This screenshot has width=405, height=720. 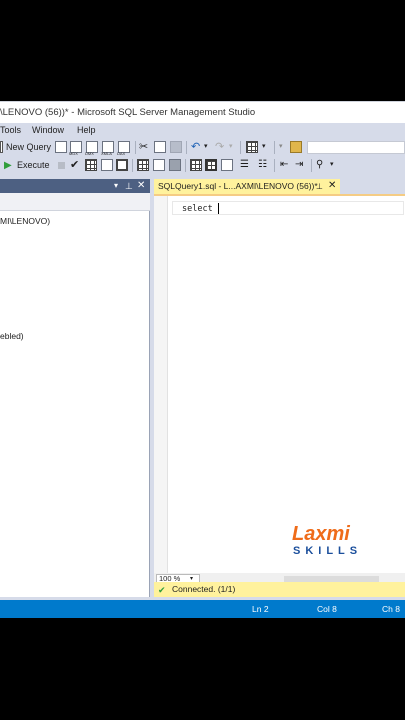 What do you see at coordinates (391, 609) in the screenshot?
I see `status-char: Ch 8` at bounding box center [391, 609].